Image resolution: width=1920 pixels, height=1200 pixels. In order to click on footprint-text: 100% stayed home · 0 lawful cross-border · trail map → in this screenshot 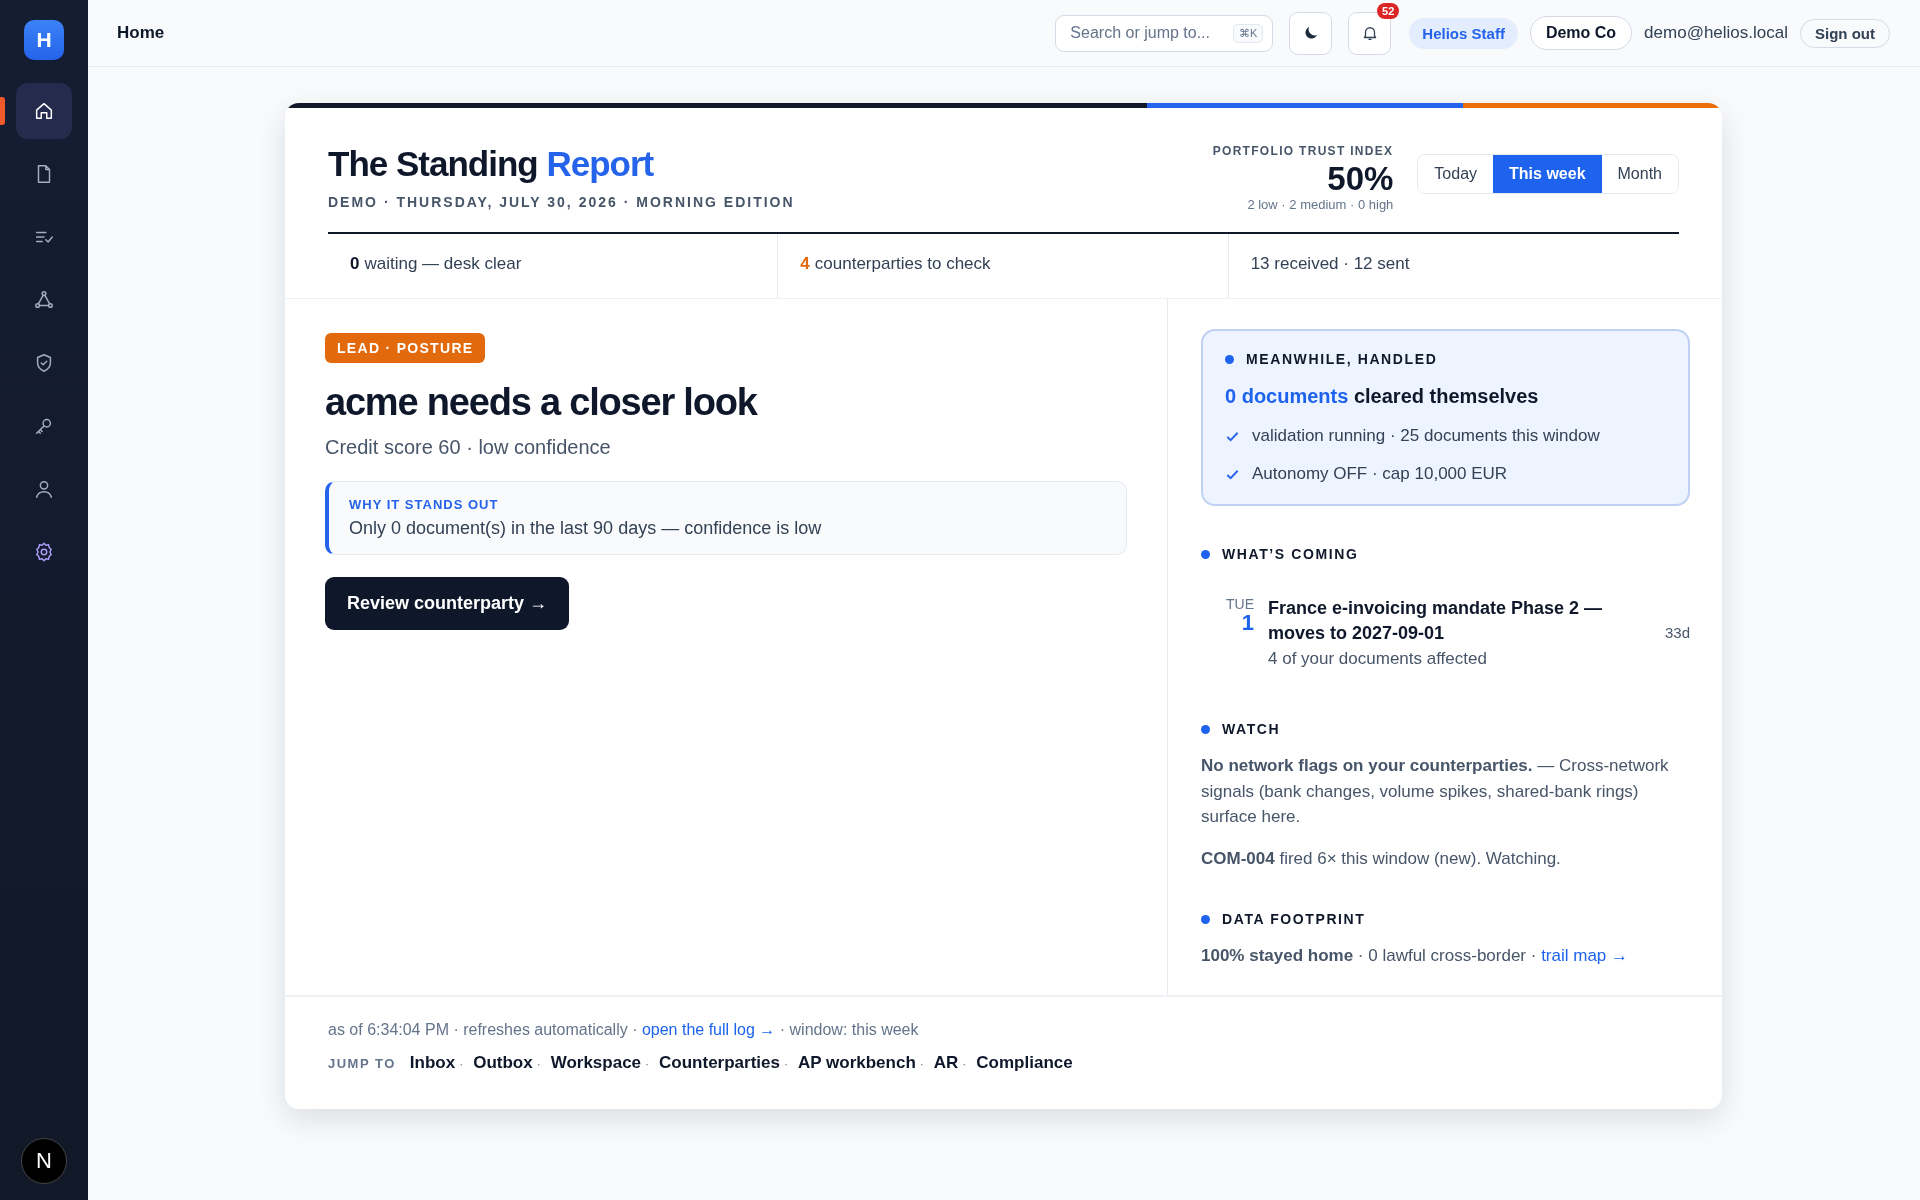, I will do `click(1415, 956)`.